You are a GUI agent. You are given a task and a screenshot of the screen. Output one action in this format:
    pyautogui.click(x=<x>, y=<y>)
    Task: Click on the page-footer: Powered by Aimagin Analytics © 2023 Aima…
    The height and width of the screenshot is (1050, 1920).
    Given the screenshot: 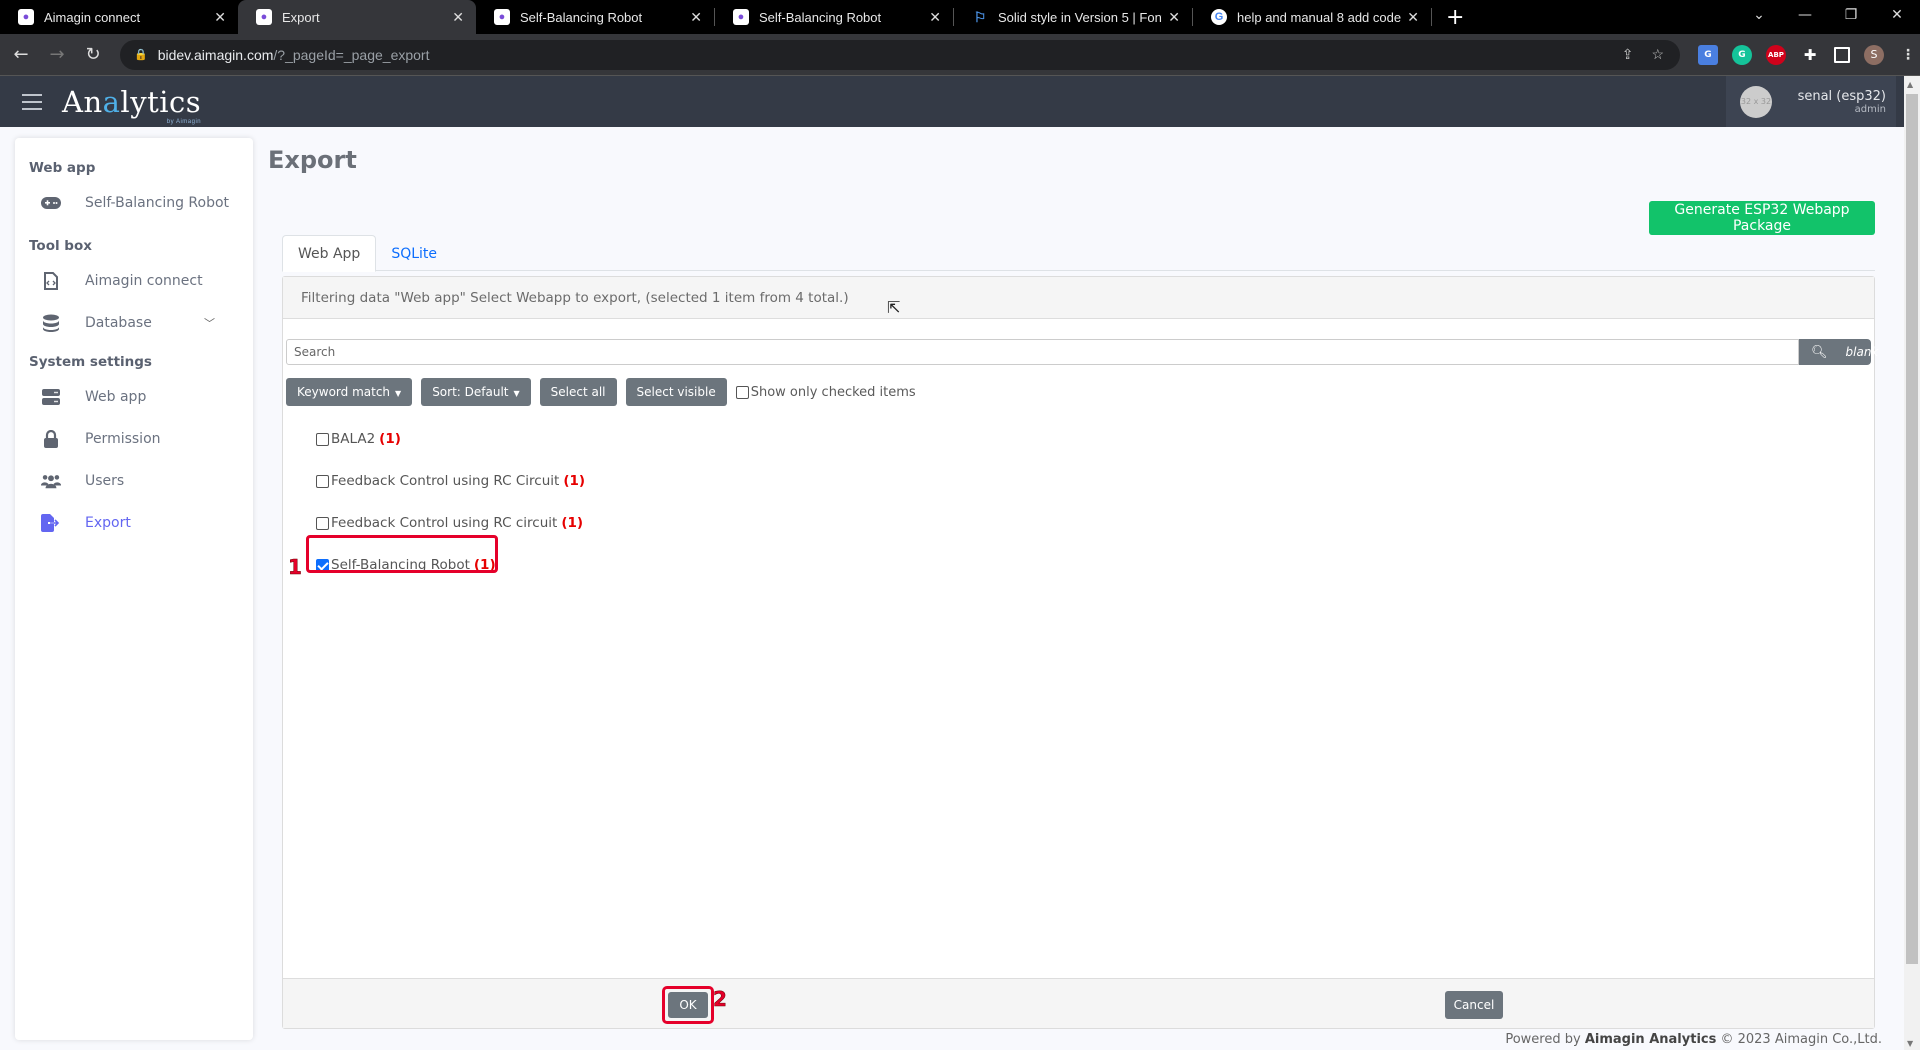 What is the action you would take?
    pyautogui.click(x=1693, y=1039)
    